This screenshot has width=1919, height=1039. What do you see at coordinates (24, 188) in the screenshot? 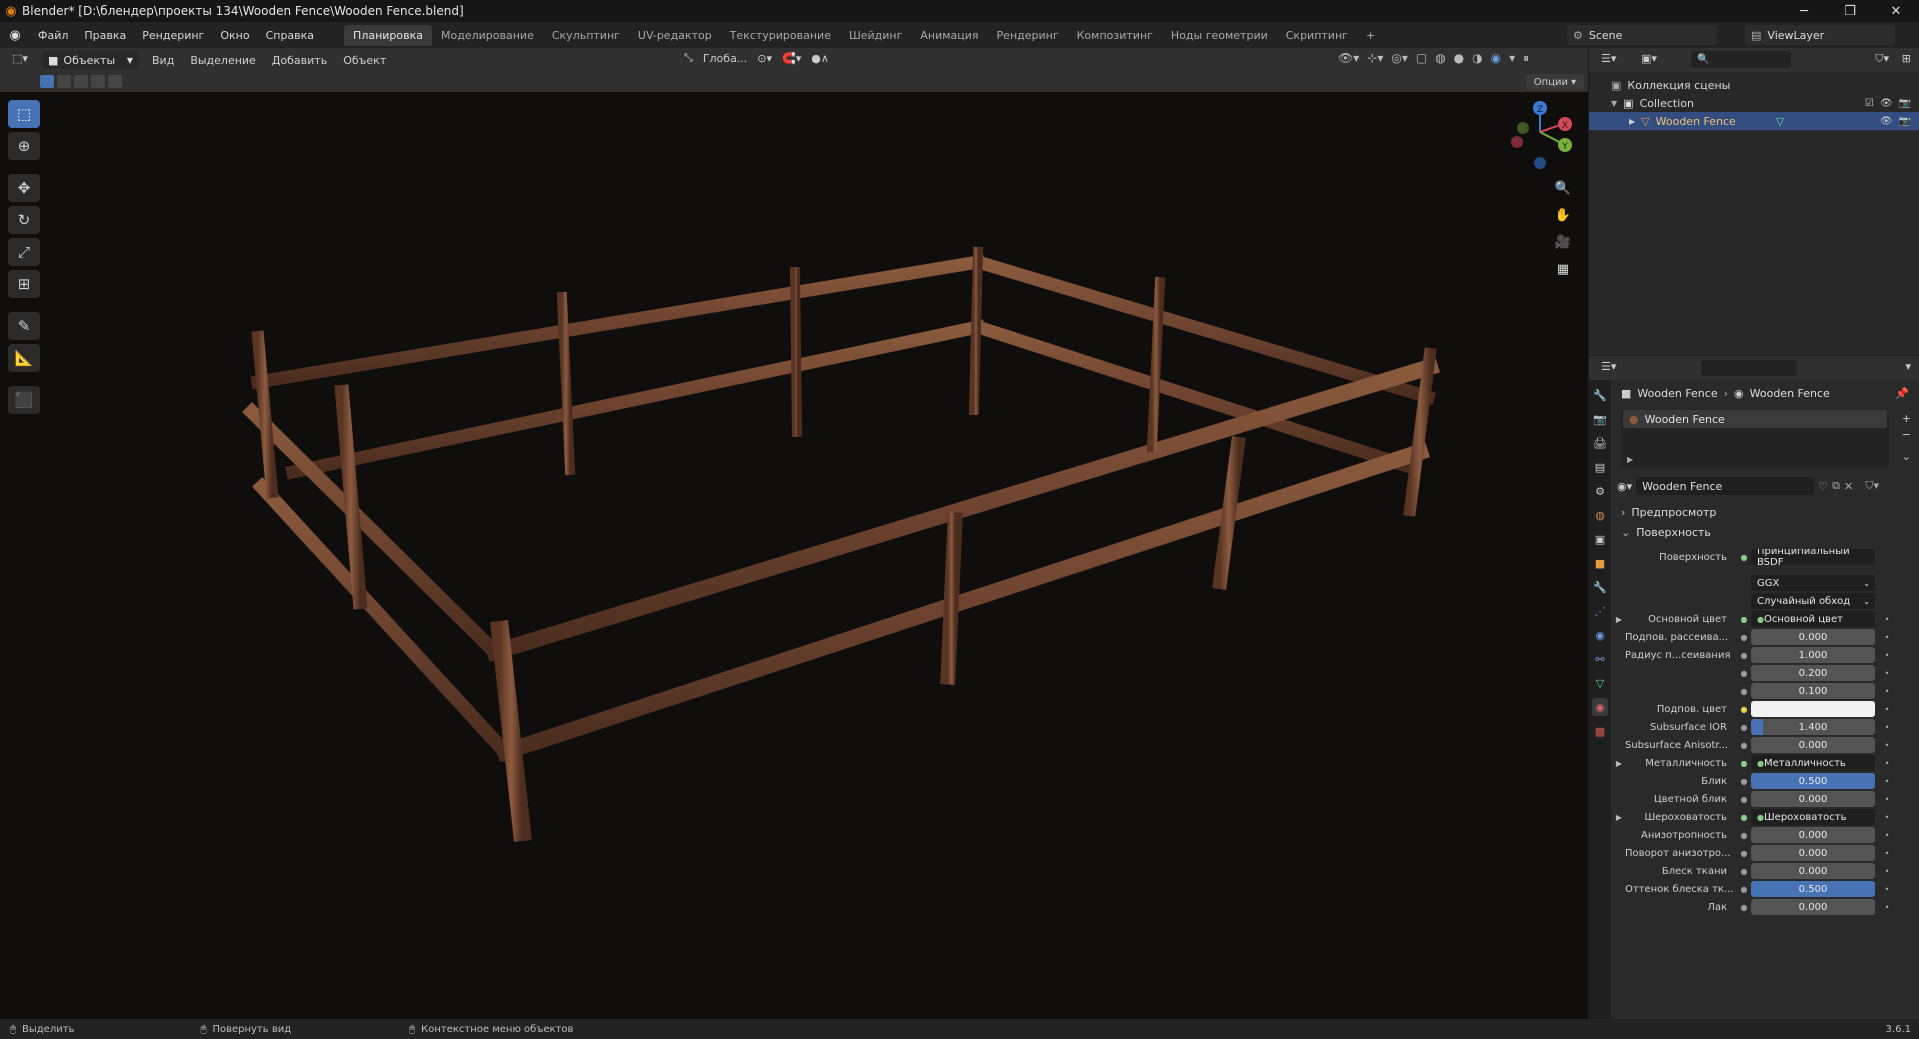
I see `move-tool: ✥` at bounding box center [24, 188].